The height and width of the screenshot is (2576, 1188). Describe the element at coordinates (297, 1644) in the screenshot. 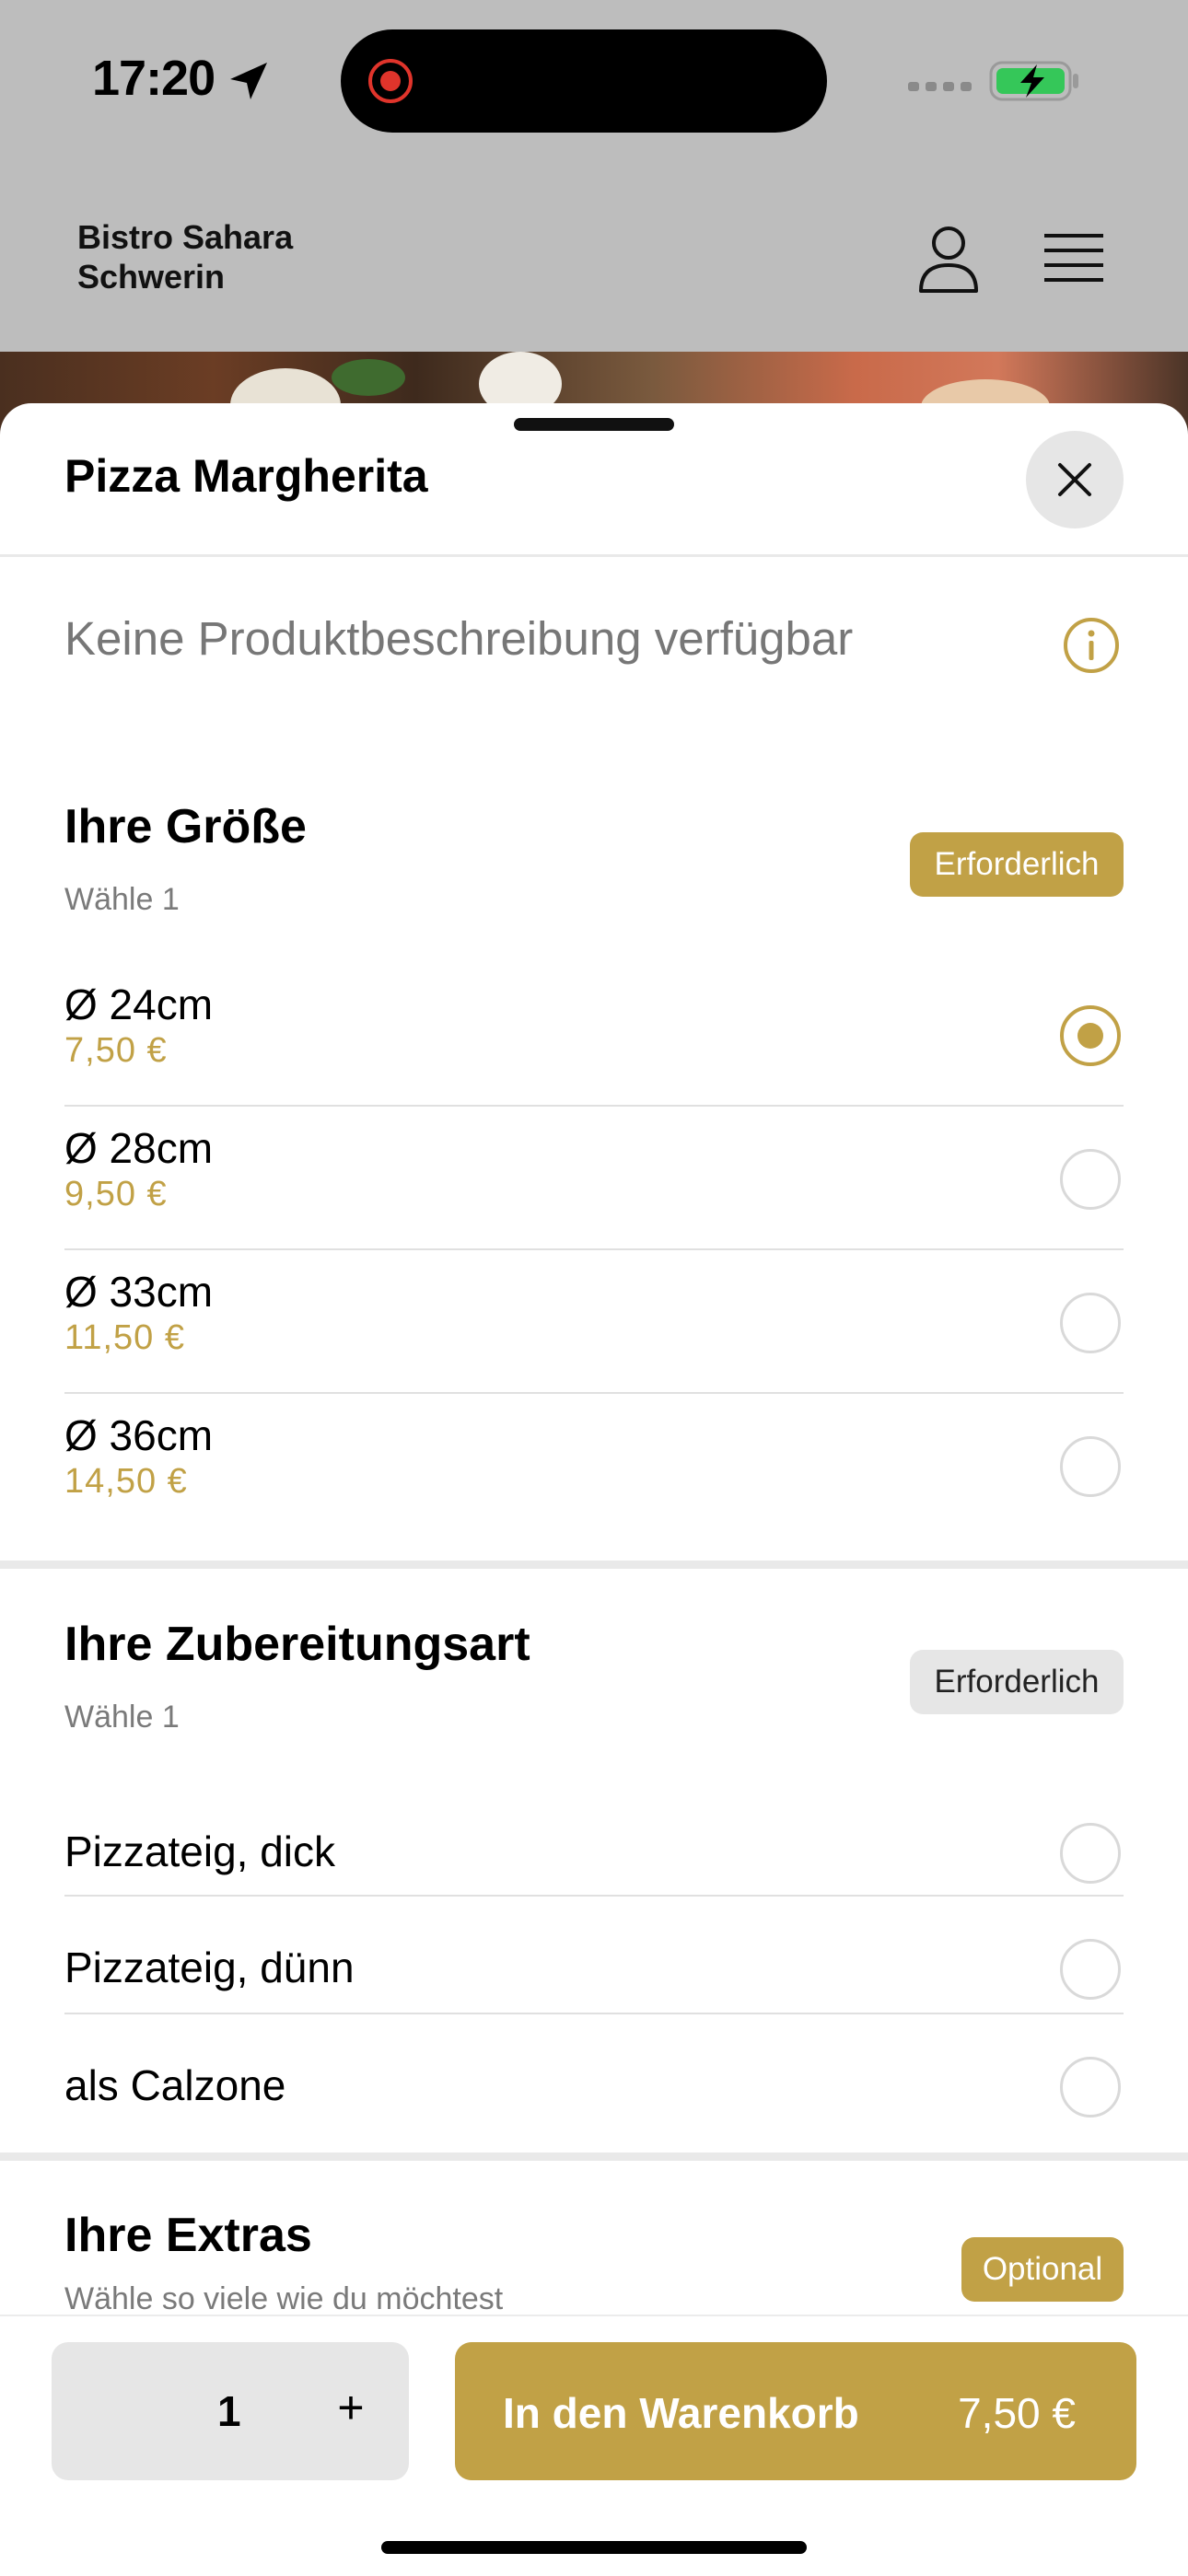

I see `prep-section-title: Ihre Zubereitungsart` at that location.